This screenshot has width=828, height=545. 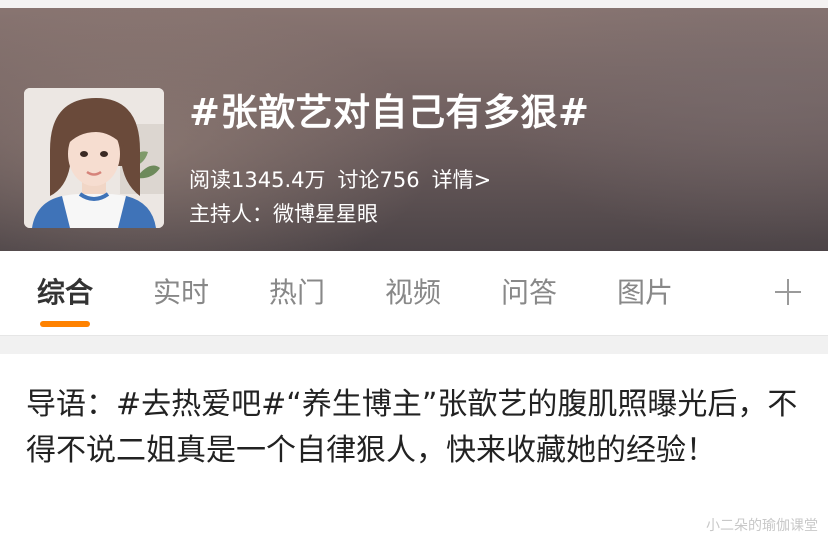 I want to click on topic-stats: 阅读1345.4万 讨论756 详情>, so click(x=346, y=180).